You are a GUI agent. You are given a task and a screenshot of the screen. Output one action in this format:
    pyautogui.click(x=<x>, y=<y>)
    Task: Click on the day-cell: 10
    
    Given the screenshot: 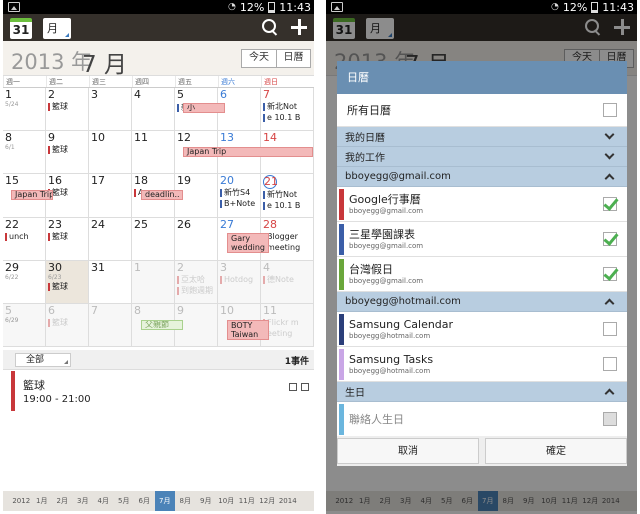 What is the action you would take?
    pyautogui.click(x=110, y=153)
    